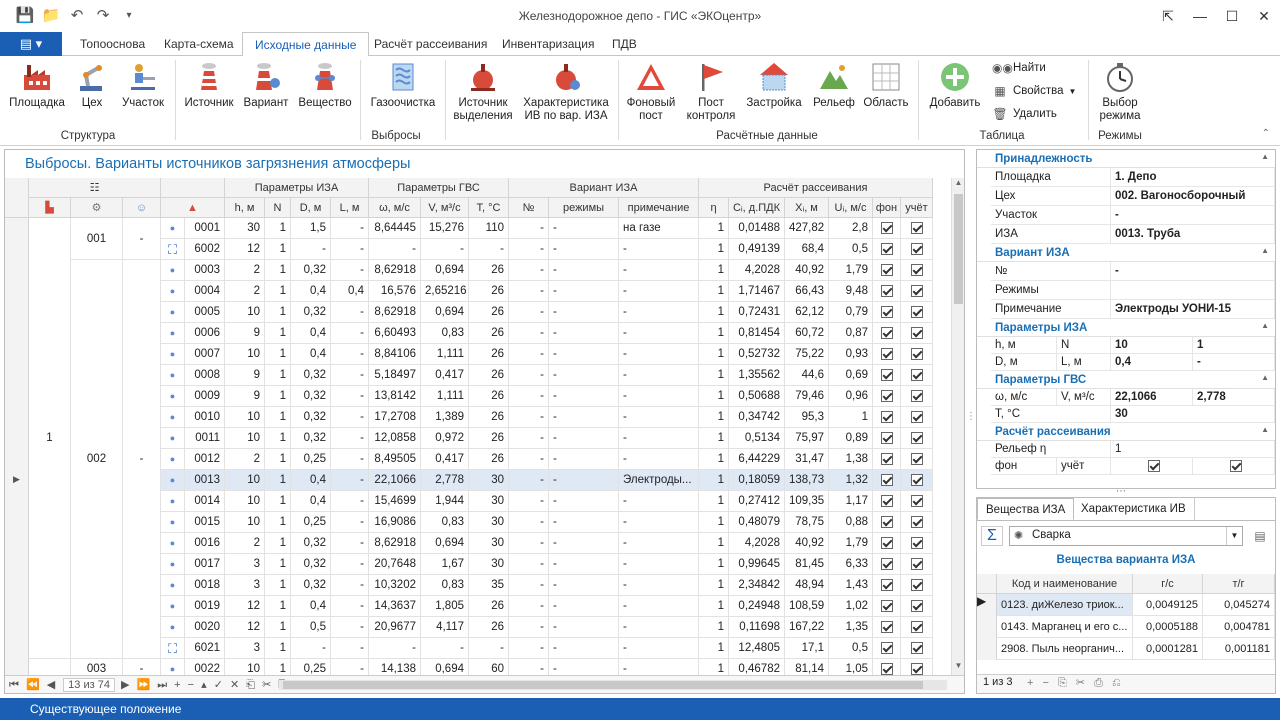 This screenshot has width=1280, height=720. I want to click on cell-v: 0,694, so click(445, 667).